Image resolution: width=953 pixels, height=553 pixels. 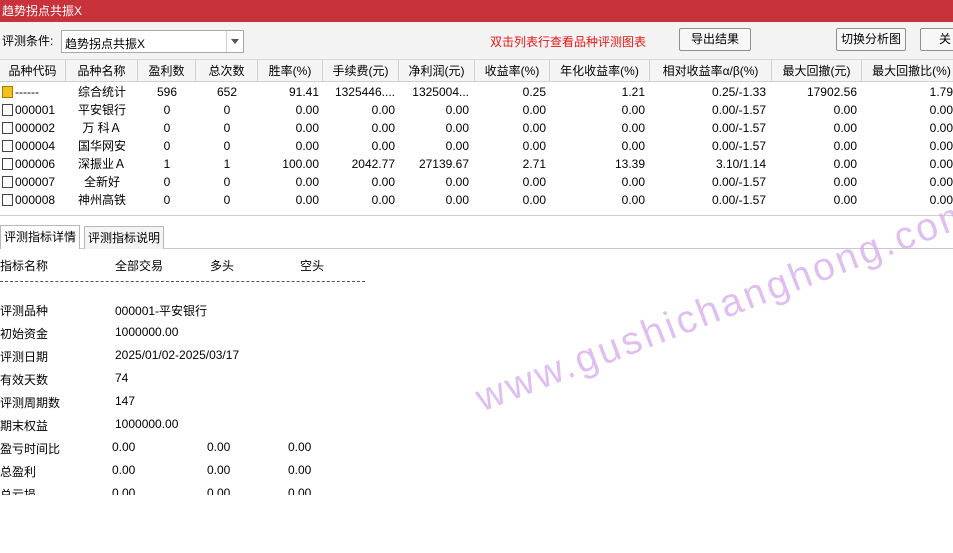 I want to click on cell-maxdd: 17902.56, so click(x=831, y=92).